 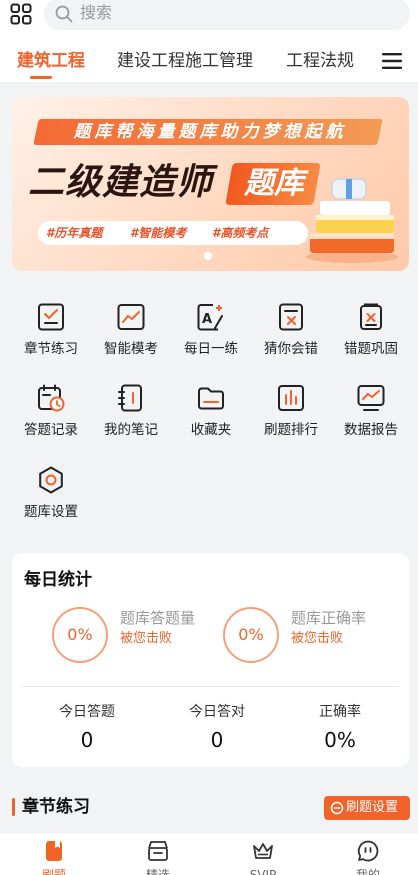 I want to click on stat-ring-volume: 0%, so click(x=80, y=635).